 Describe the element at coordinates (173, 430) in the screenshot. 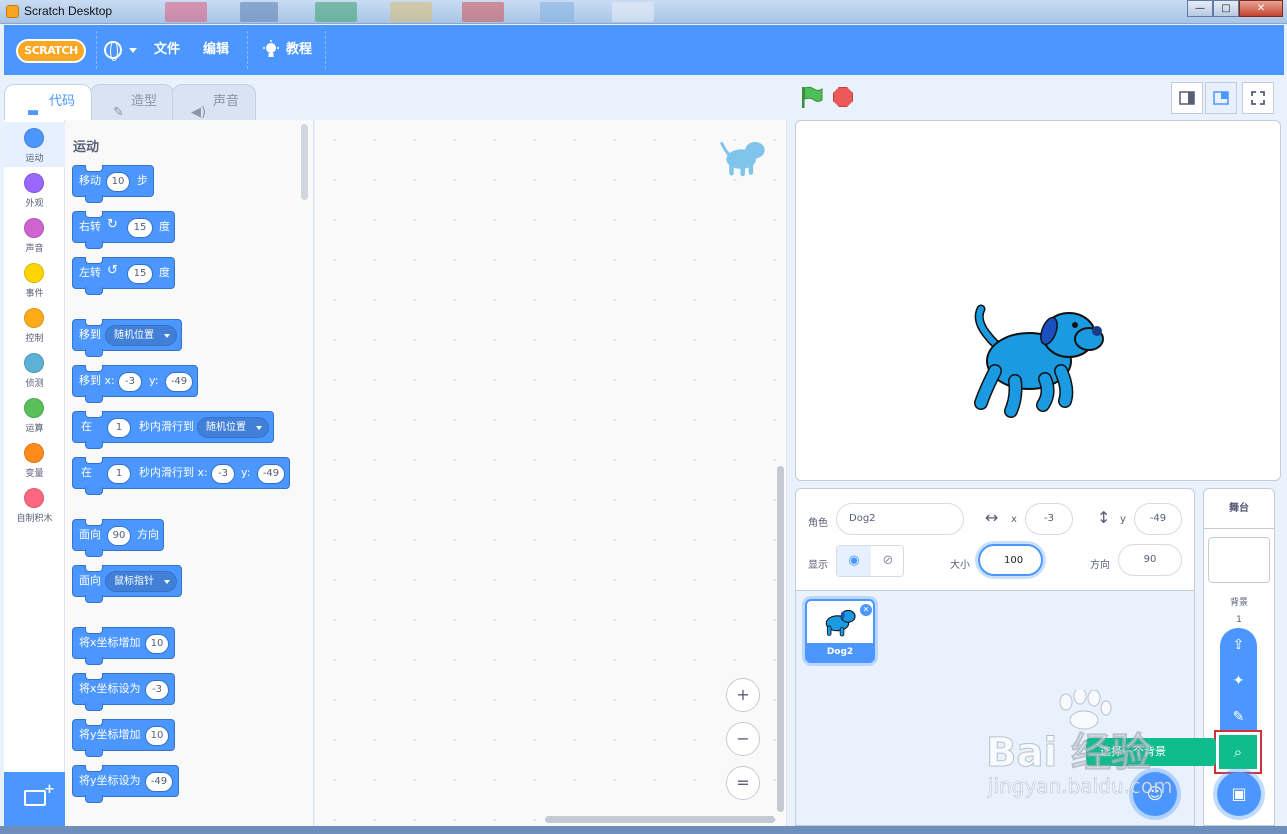

I see `block-glide-random: 在 1 秒内滑行到 随机位置` at that location.